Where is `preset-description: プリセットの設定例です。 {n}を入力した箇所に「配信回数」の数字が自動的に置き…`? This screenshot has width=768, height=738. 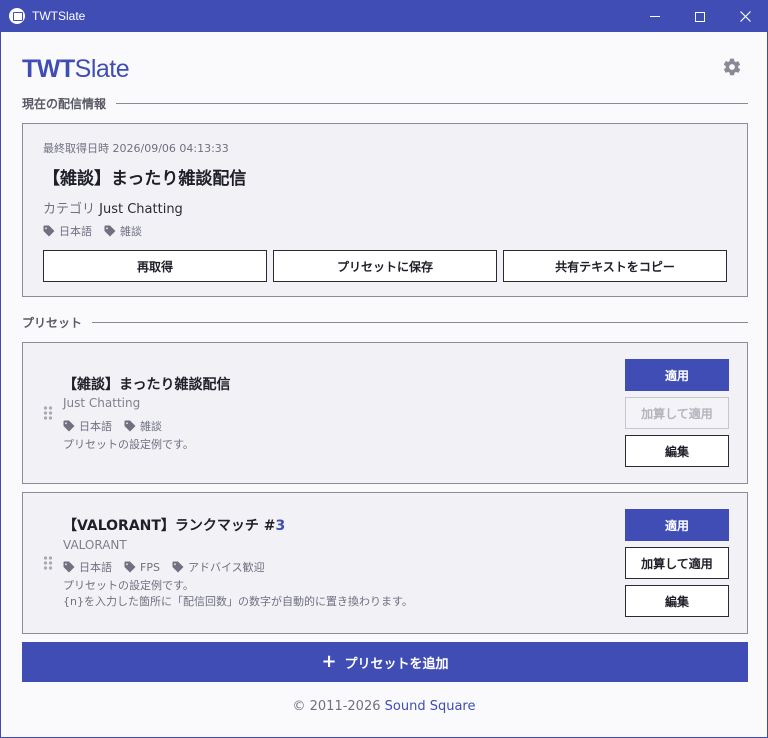
preset-description: プリセットの設定例です。 {n}を入力した箇所に「配信回数」の数字が自動的に置き… is located at coordinates (238, 594).